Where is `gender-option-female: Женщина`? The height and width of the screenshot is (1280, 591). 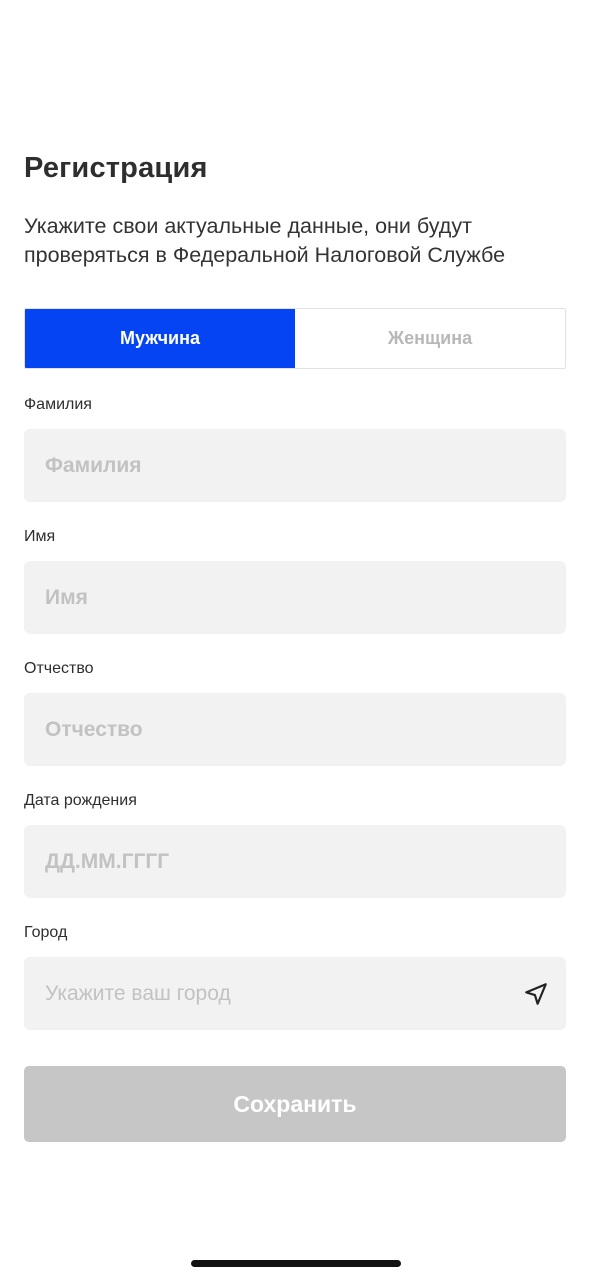
gender-option-female: Женщина is located at coordinates (430, 338).